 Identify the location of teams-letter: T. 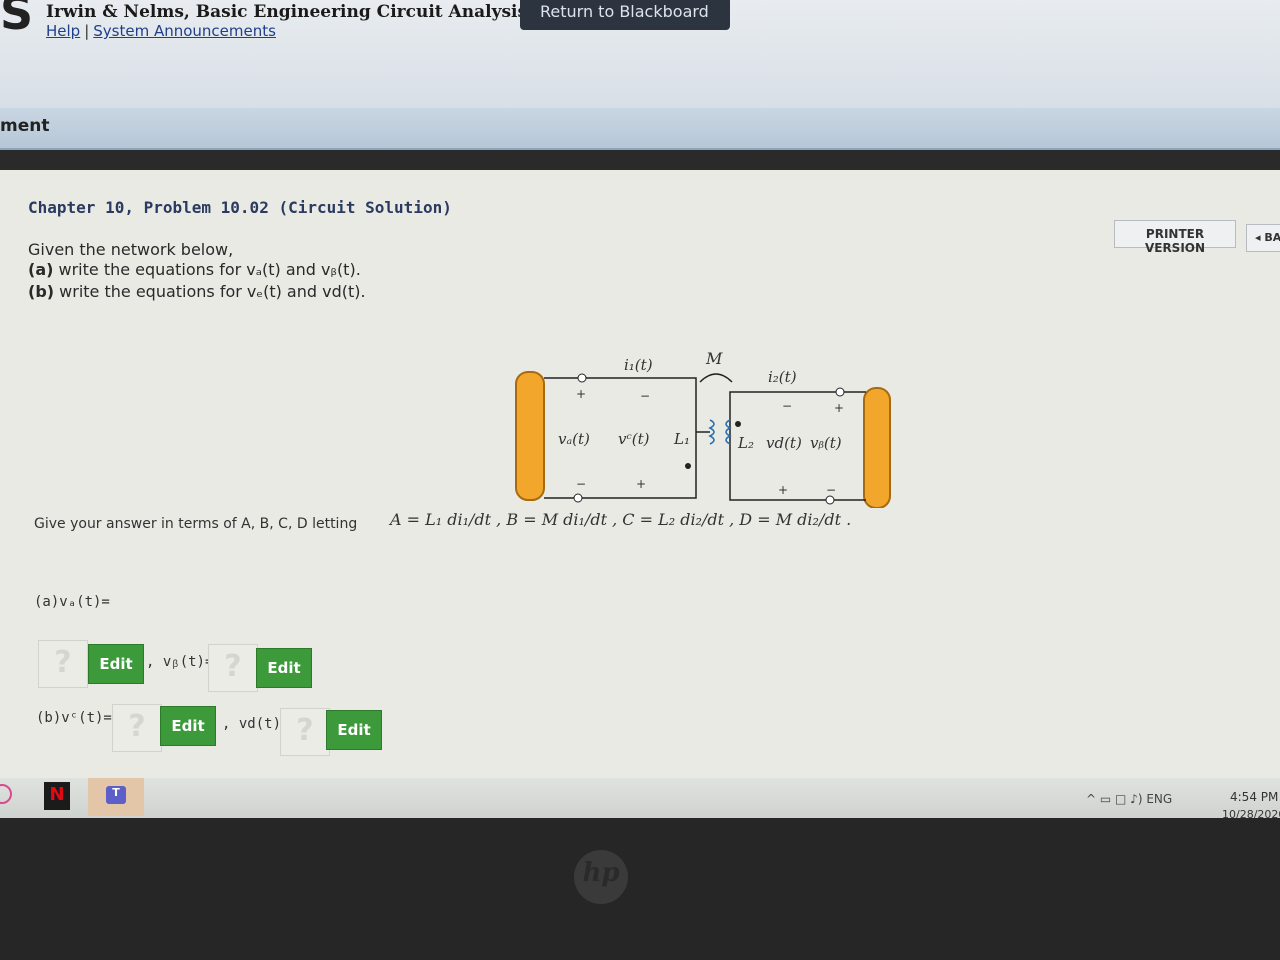
(116, 795).